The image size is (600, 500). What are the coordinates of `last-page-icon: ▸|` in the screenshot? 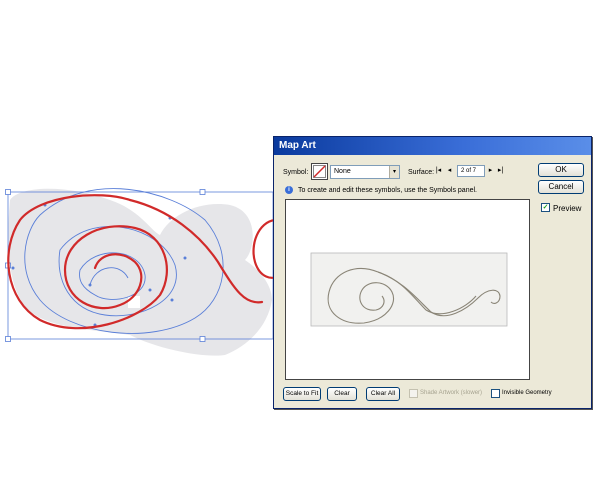 It's located at (500, 171).